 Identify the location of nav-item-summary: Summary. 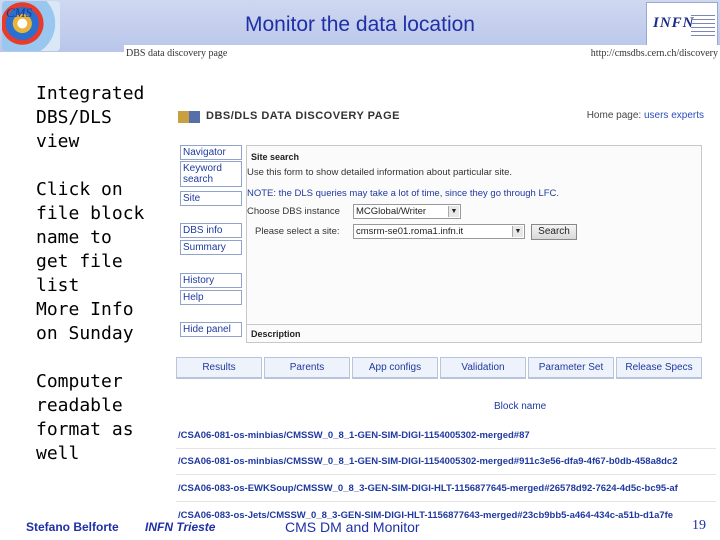
(211, 247).